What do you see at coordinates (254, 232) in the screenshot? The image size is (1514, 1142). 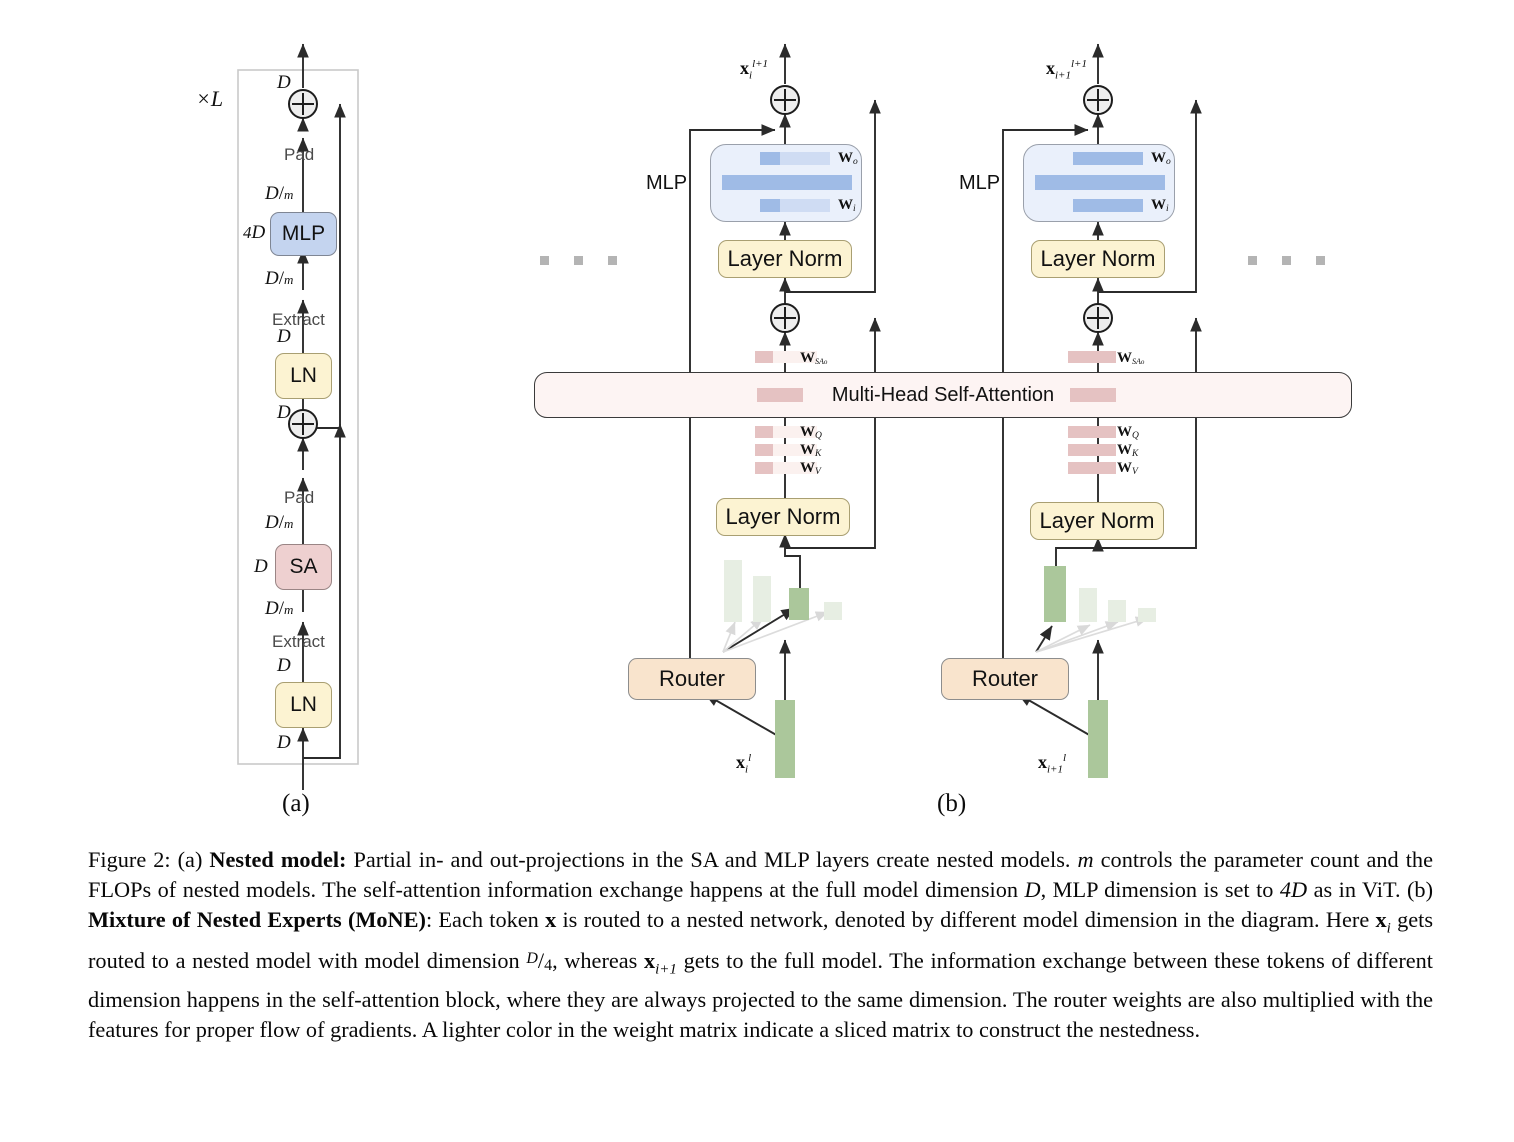 I see `dim-4d-mlp: 4D` at bounding box center [254, 232].